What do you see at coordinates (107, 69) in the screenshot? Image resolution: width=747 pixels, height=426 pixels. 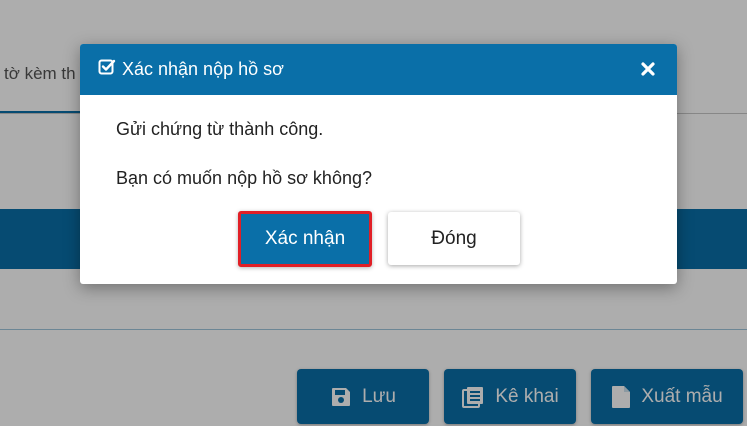 I see `check-square-icon` at bounding box center [107, 69].